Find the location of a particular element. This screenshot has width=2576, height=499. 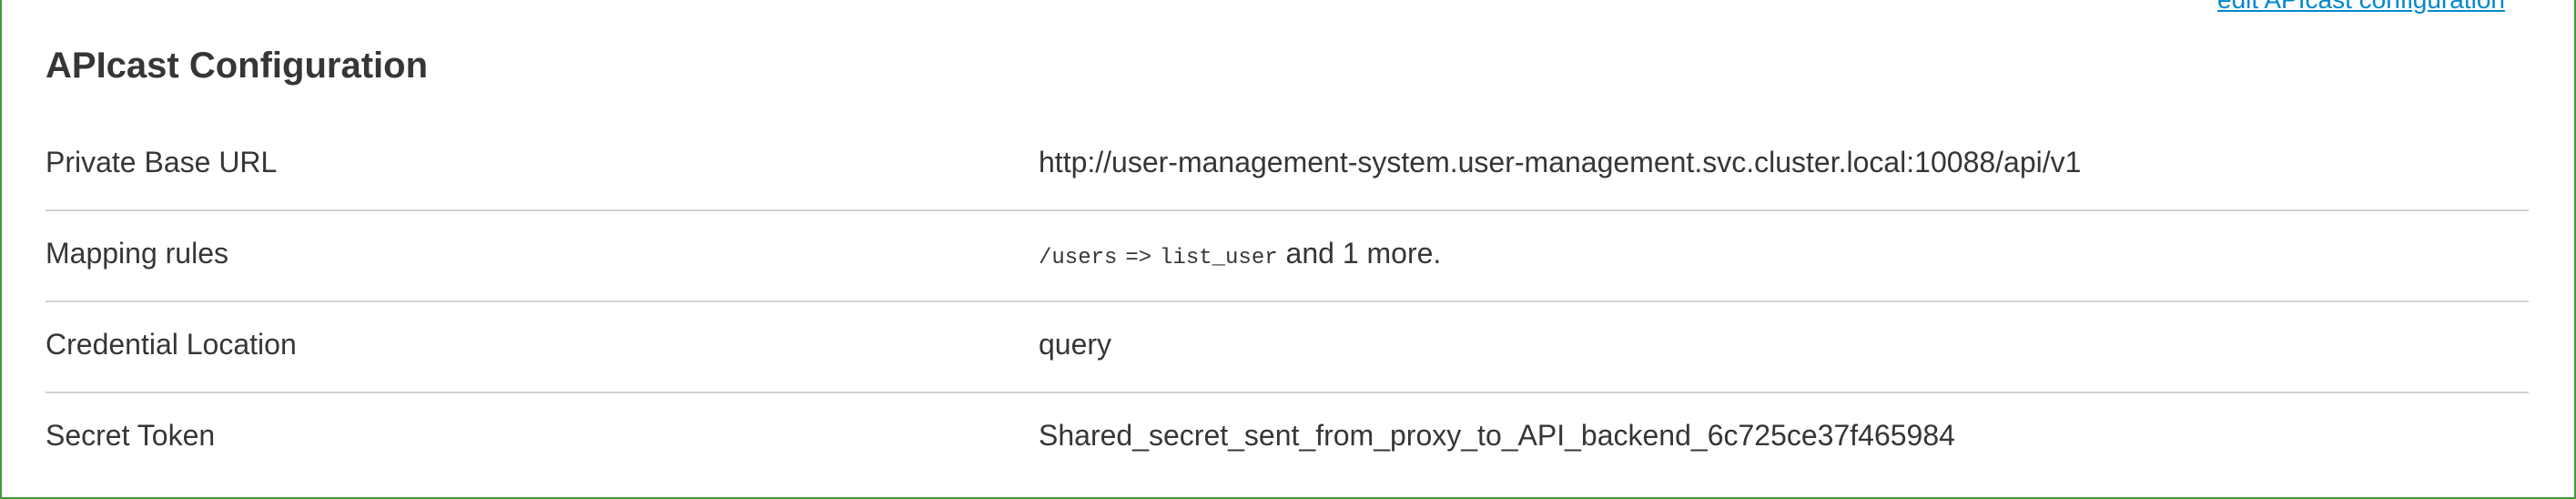

secret-token-label: Secret Token is located at coordinates (131, 435).